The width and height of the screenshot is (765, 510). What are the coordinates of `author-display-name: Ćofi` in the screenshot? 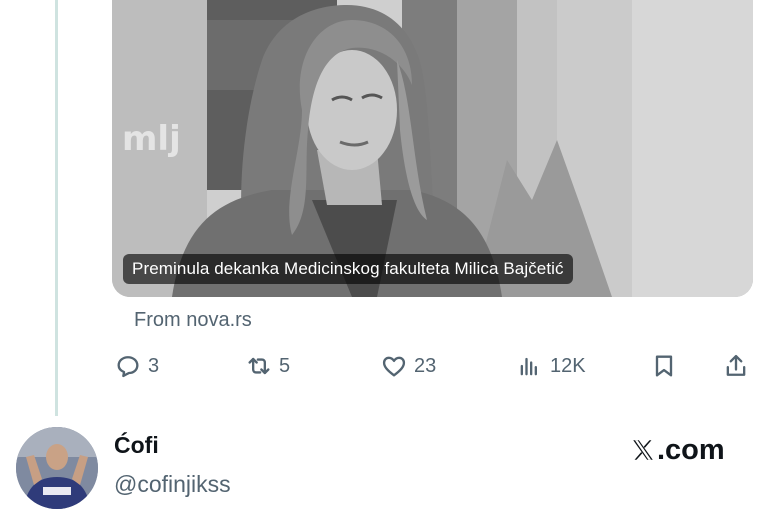 It's located at (136, 445).